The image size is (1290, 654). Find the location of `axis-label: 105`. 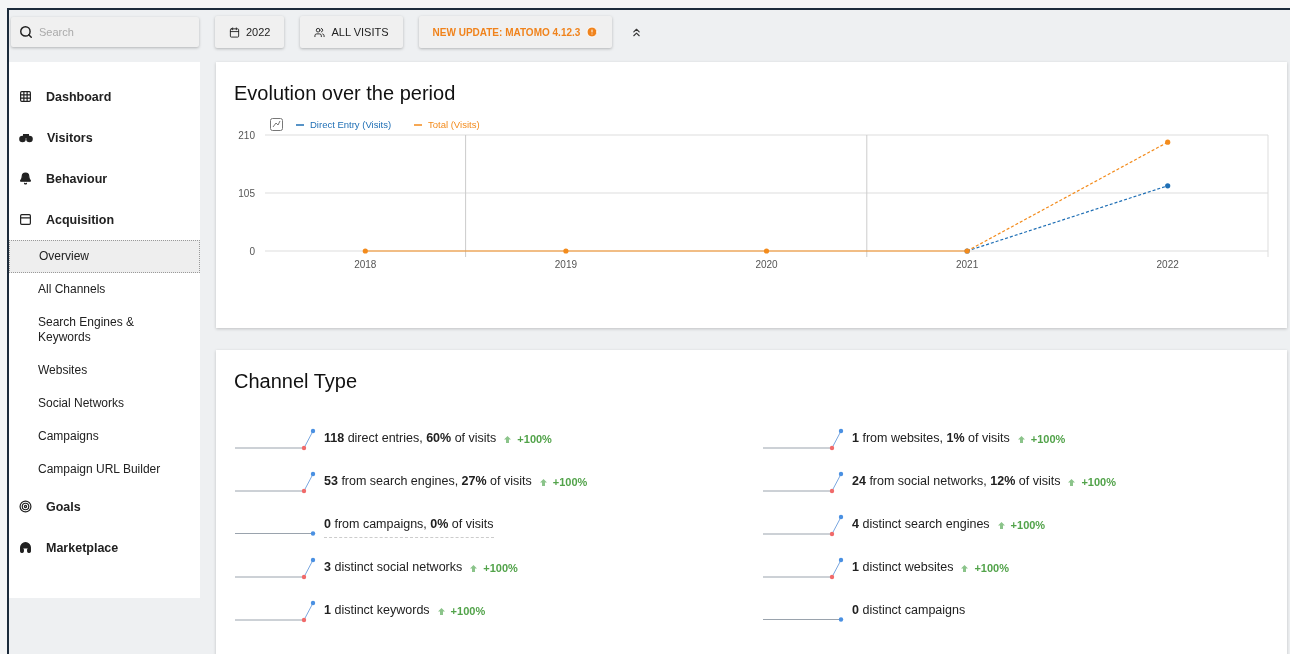

axis-label: 105 is located at coordinates (246, 193).